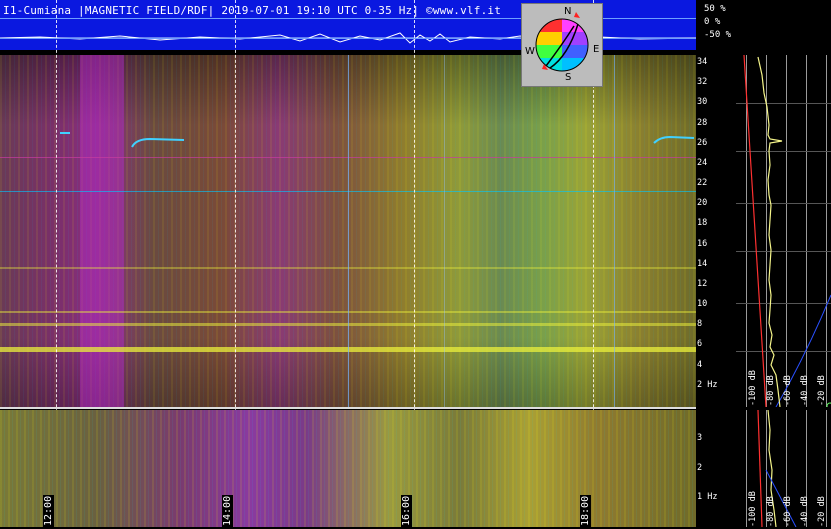  I want to click on compass-west: W, so click(530, 51).